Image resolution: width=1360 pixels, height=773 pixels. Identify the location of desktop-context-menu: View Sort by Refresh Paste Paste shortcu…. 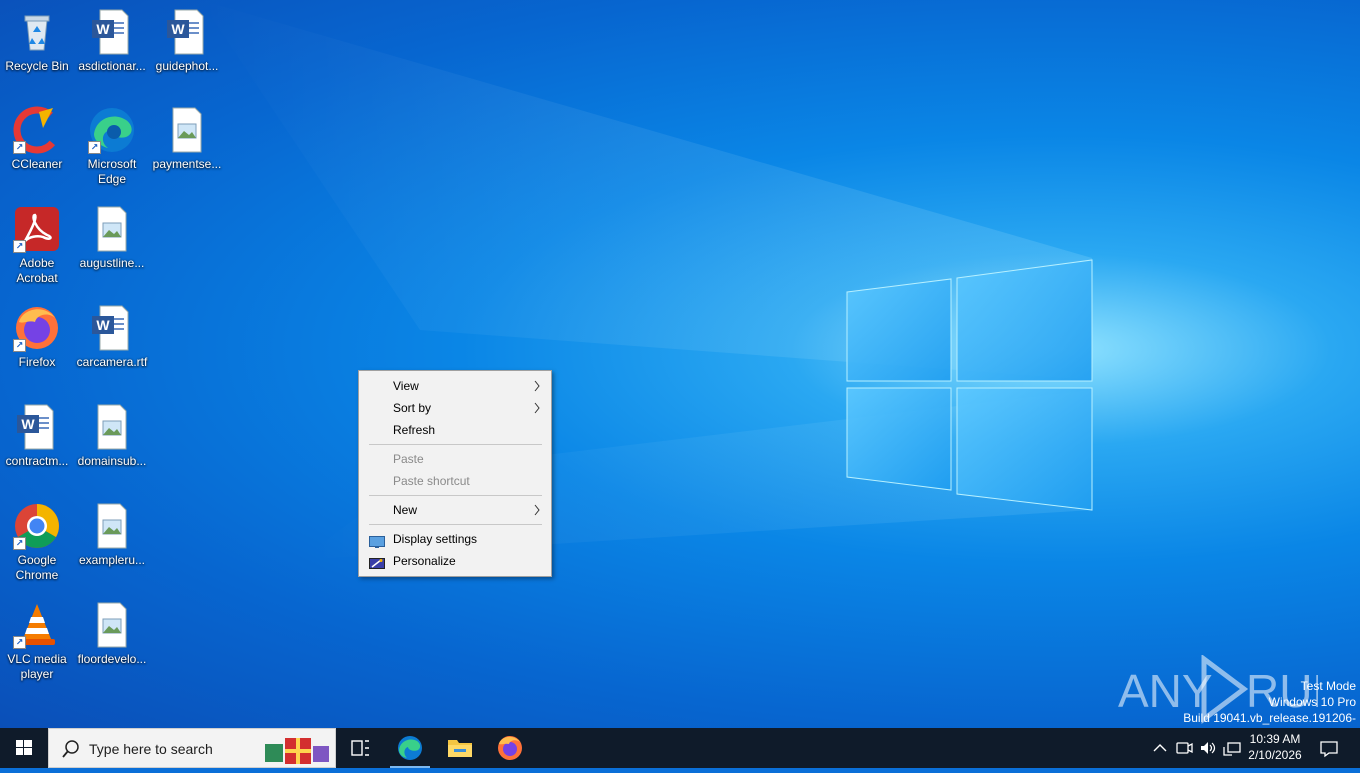
(455, 473).